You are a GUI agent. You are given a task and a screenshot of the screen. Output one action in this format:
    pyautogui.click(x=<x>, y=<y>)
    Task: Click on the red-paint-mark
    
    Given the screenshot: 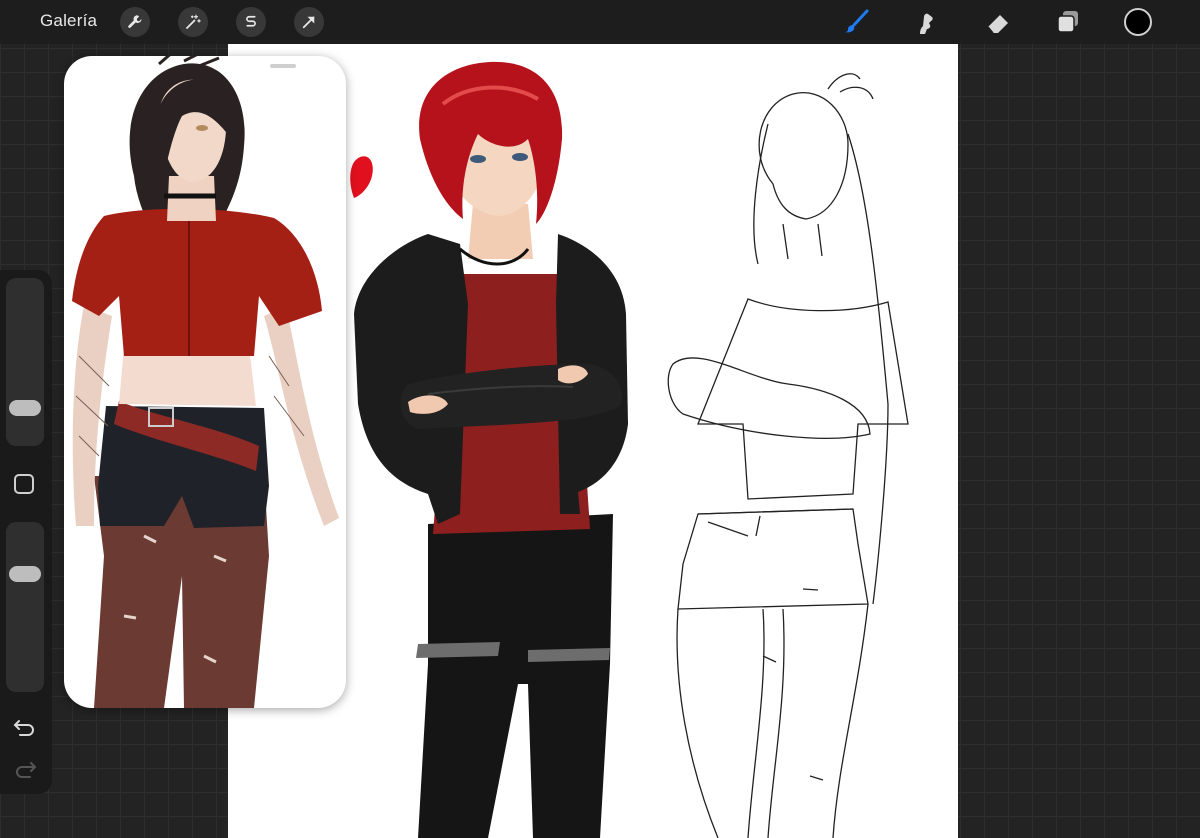 What is the action you would take?
    pyautogui.click(x=361, y=177)
    